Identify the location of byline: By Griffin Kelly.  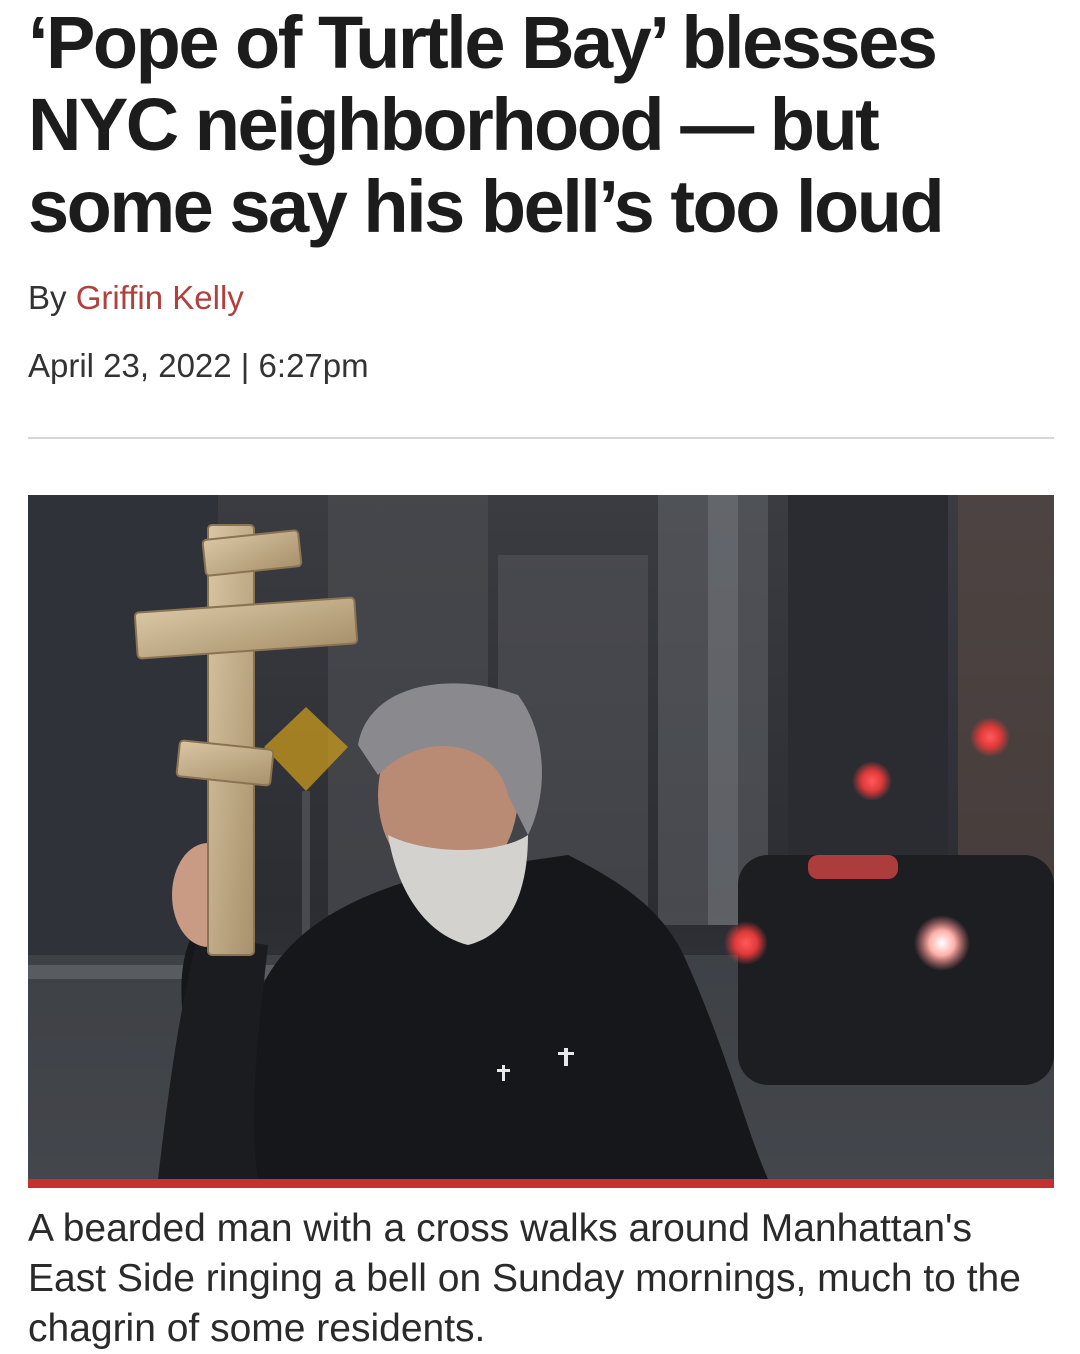
(136, 298).